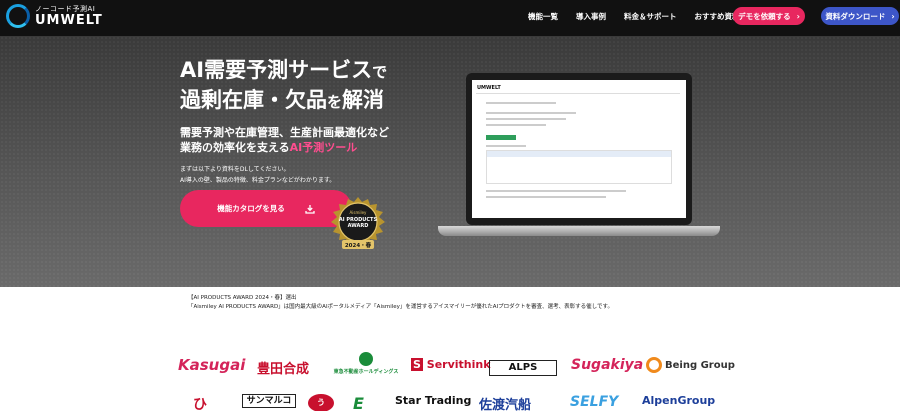  I want to click on client-logo-r2-1: ひ, so click(200, 404).